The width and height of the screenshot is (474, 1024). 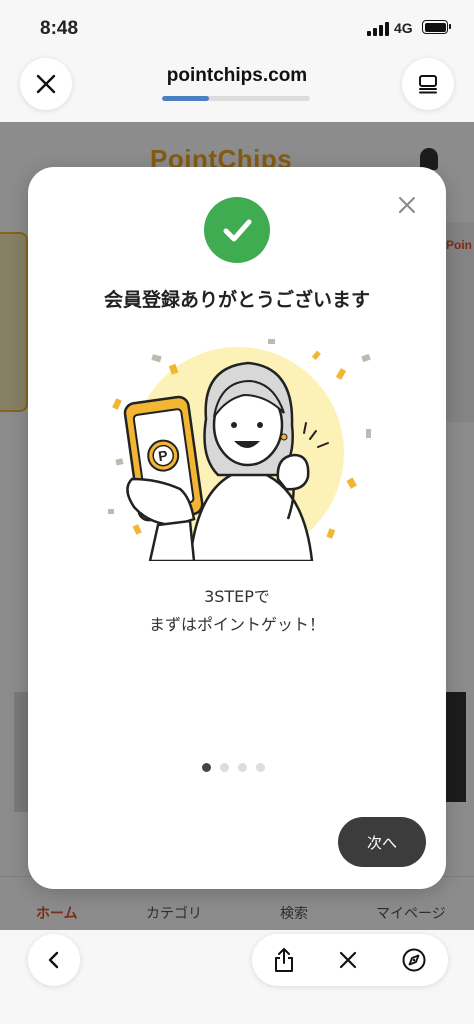 What do you see at coordinates (236, 300) in the screenshot?
I see `modal-title: 会員登録ありがとうございます` at bounding box center [236, 300].